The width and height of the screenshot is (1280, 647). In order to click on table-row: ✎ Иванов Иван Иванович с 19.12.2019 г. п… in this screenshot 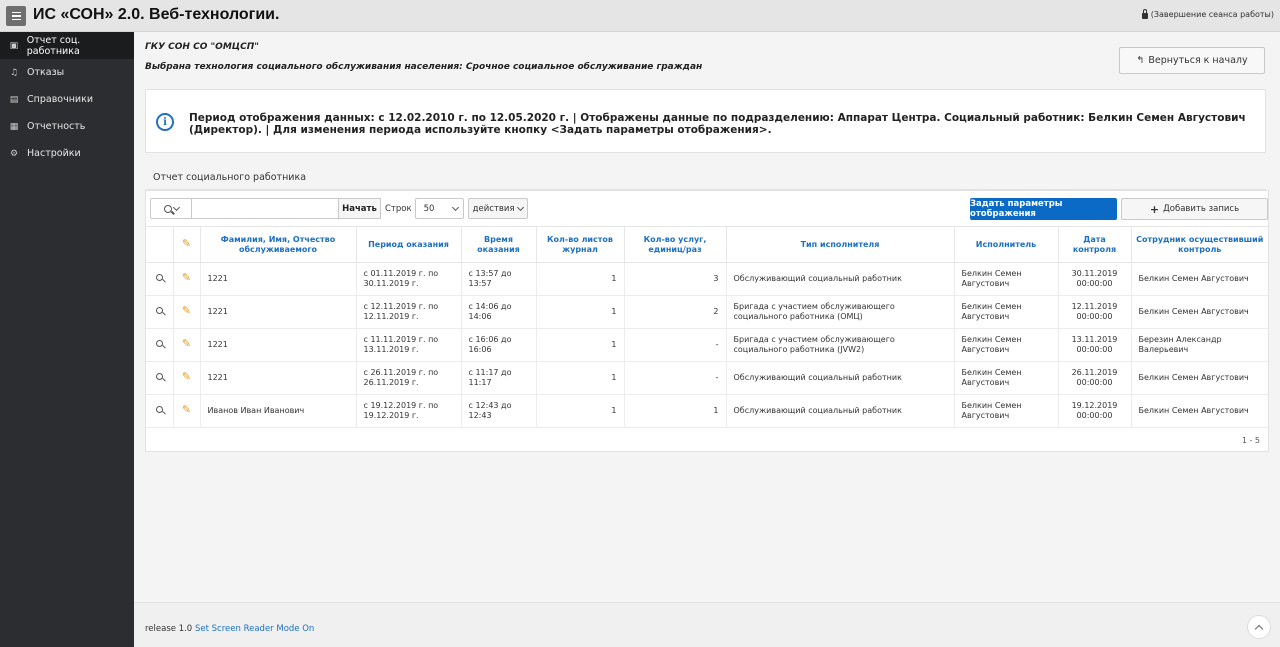, I will do `click(707, 411)`.